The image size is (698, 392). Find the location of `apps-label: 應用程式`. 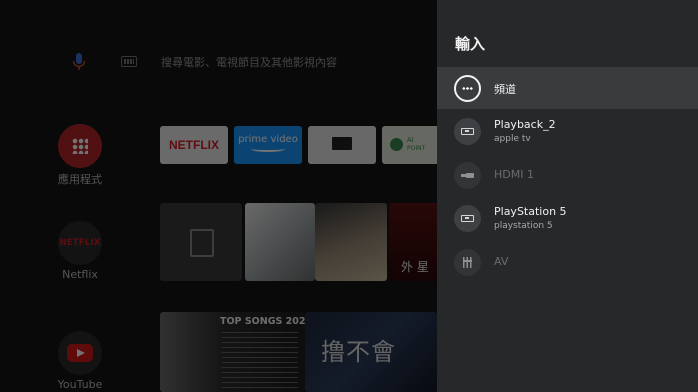

apps-label: 應用程式 is located at coordinates (80, 179).